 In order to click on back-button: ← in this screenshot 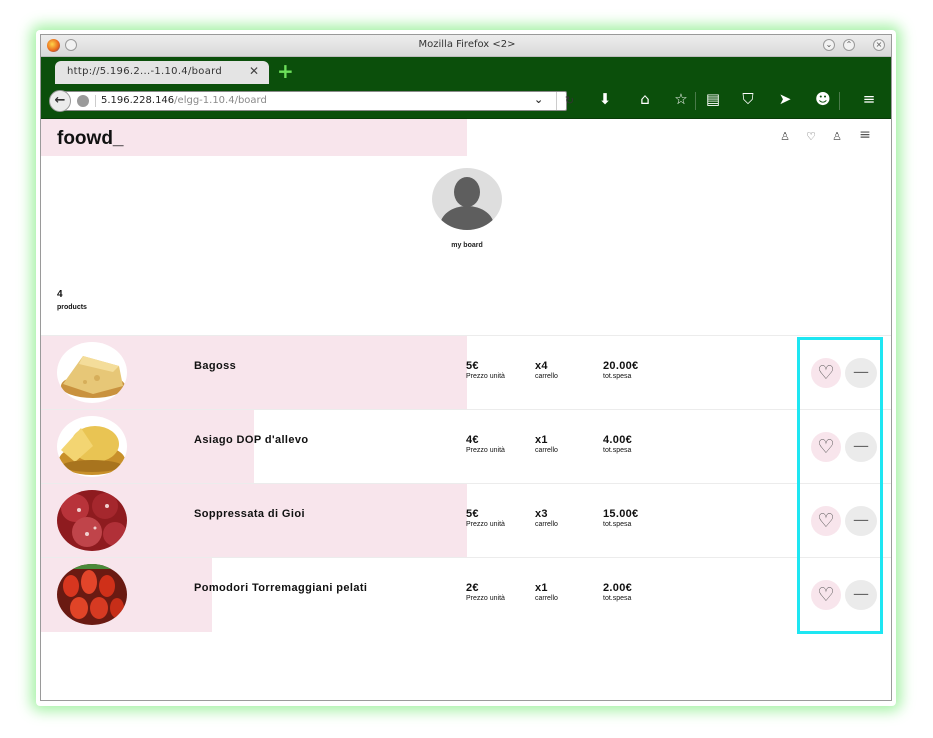, I will do `click(60, 101)`.